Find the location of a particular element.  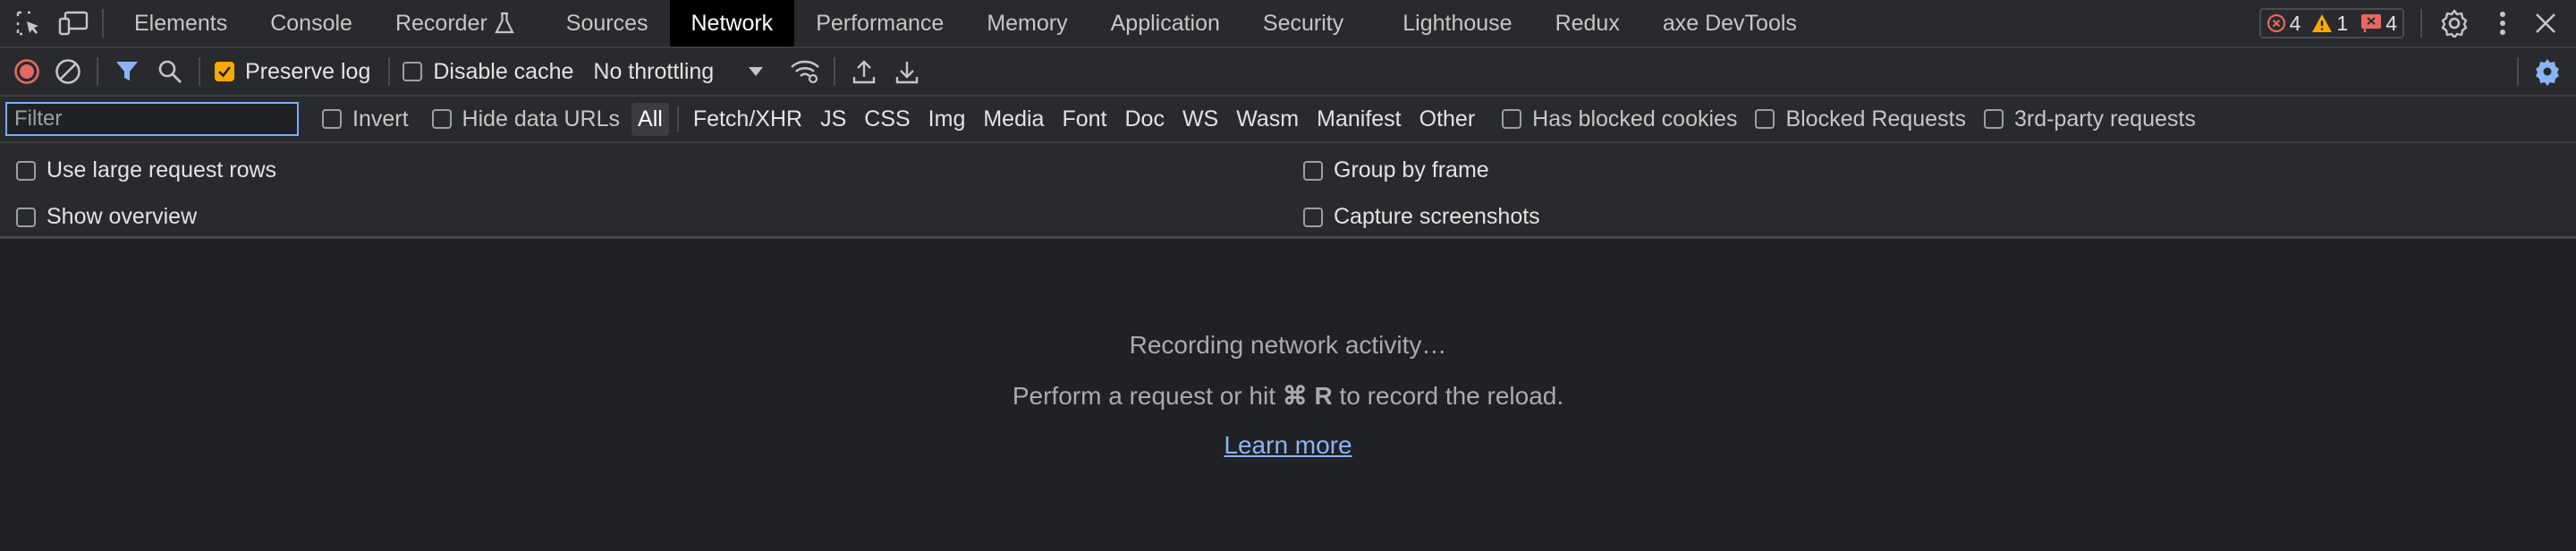

blocked-requests-checkbox is located at coordinates (1765, 119).